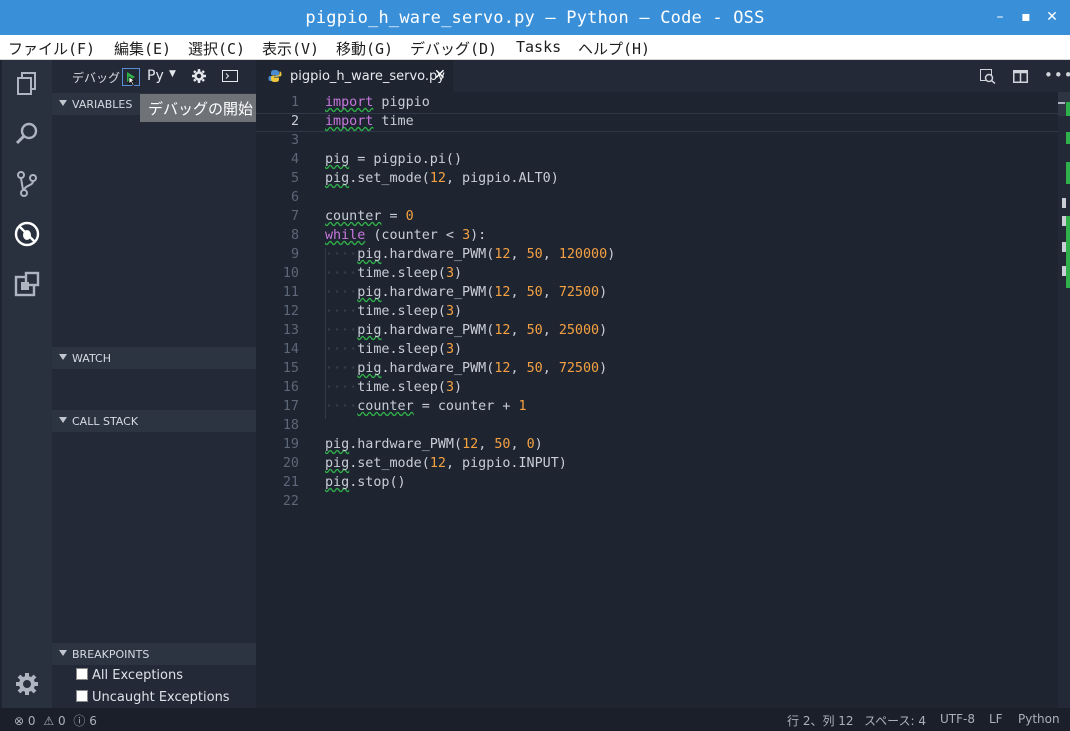 Image resolution: width=1070 pixels, height=731 pixels. I want to click on breakpoint-item: All Exceptions, so click(129, 675).